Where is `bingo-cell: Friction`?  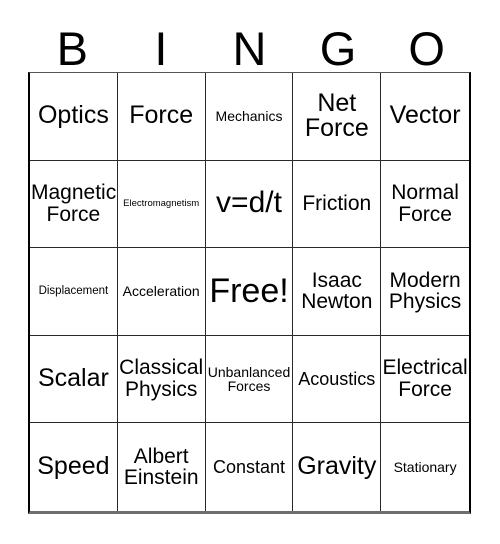
bingo-cell: Friction is located at coordinates (337, 204).